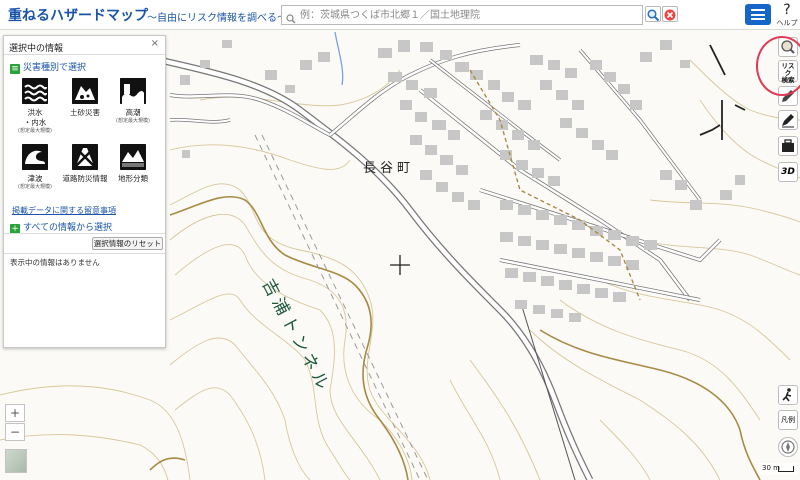  I want to click on hazard-type-header: ≡ 災害種別で選択, so click(48, 67).